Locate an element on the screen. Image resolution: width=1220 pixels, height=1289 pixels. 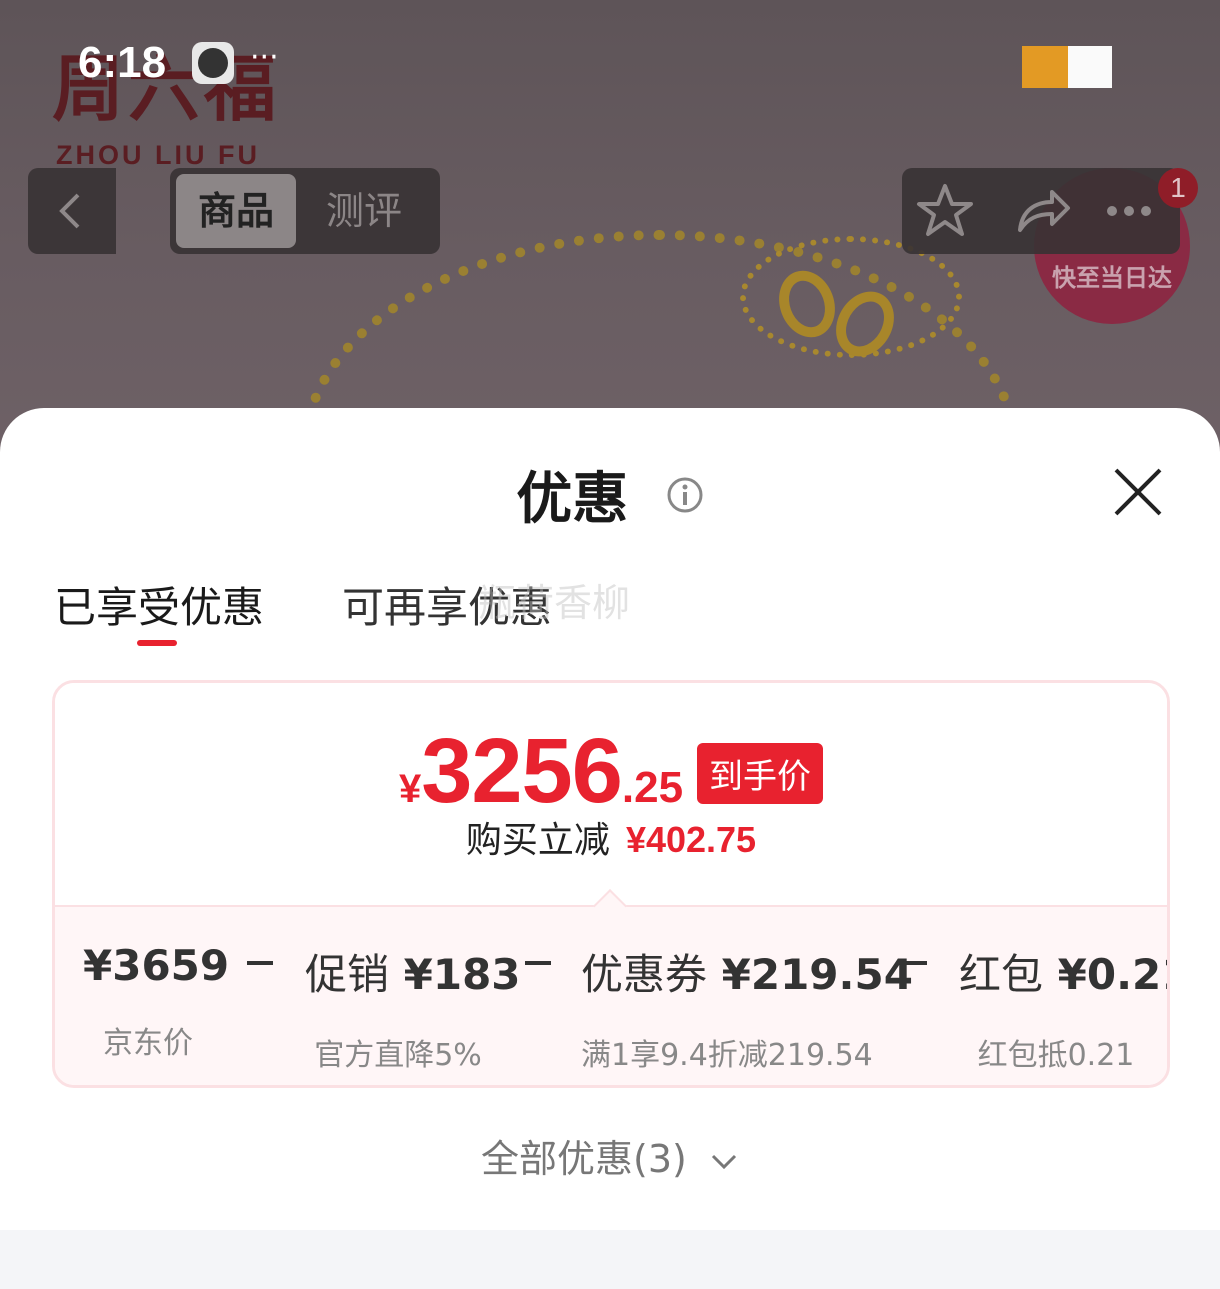
price-decimal: .25 is located at coordinates (652, 787).